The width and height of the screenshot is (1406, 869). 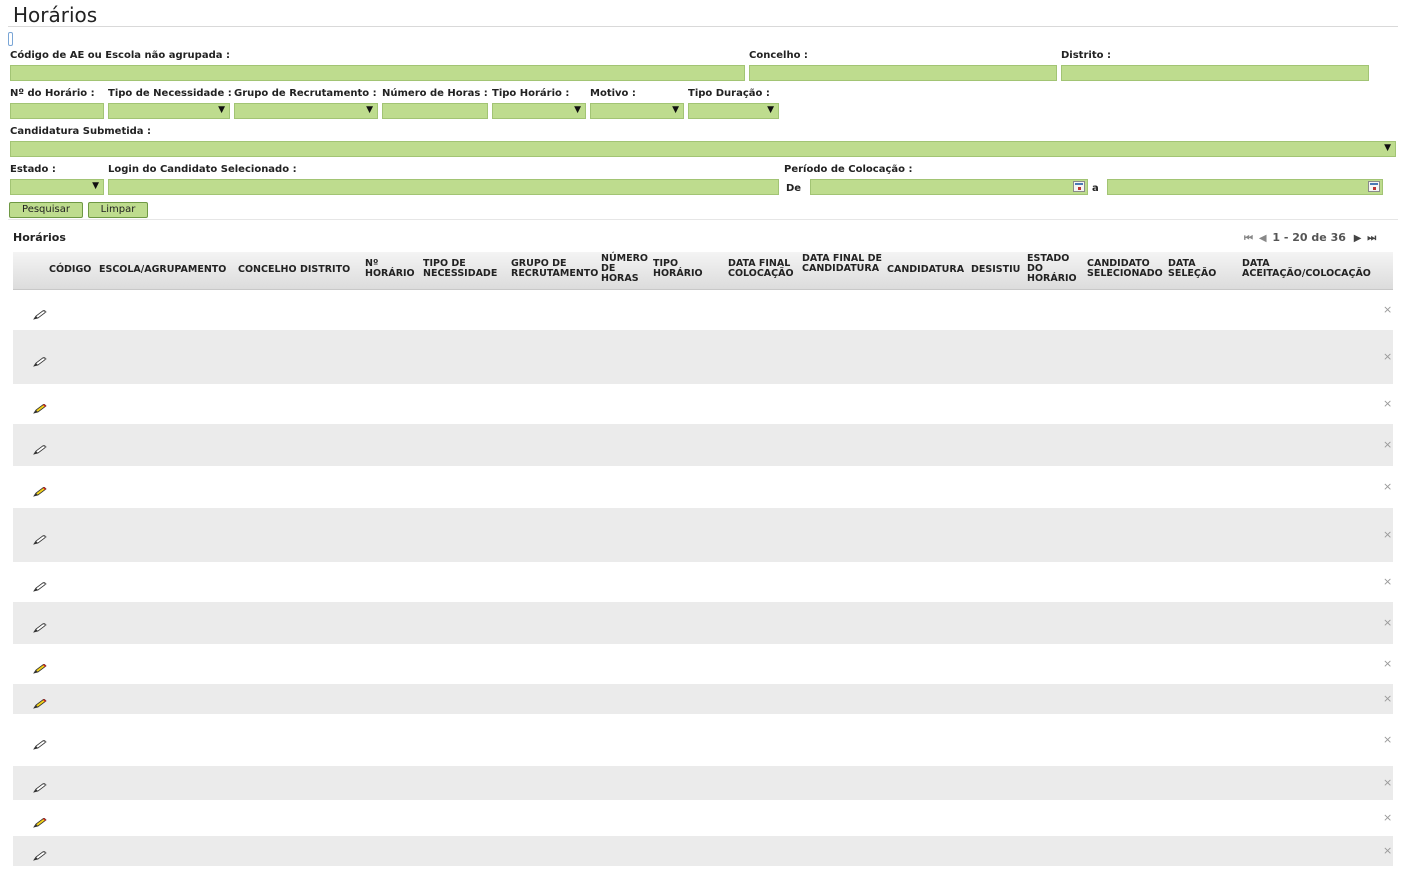 I want to click on first-page-icon: ⏮, so click(x=1248, y=238).